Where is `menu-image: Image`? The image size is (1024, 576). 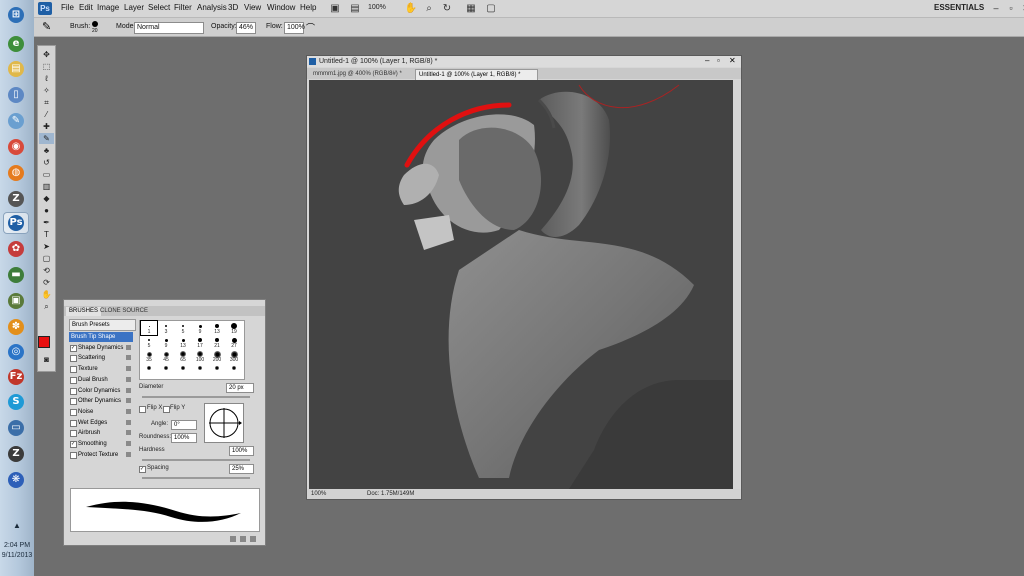
menu-image: Image is located at coordinates (108, 7).